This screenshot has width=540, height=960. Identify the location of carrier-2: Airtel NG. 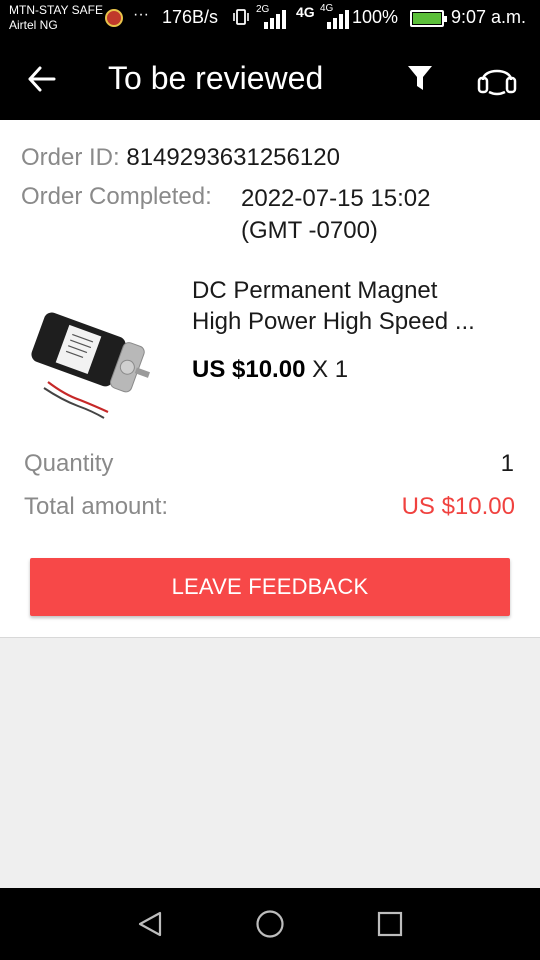
(33, 25).